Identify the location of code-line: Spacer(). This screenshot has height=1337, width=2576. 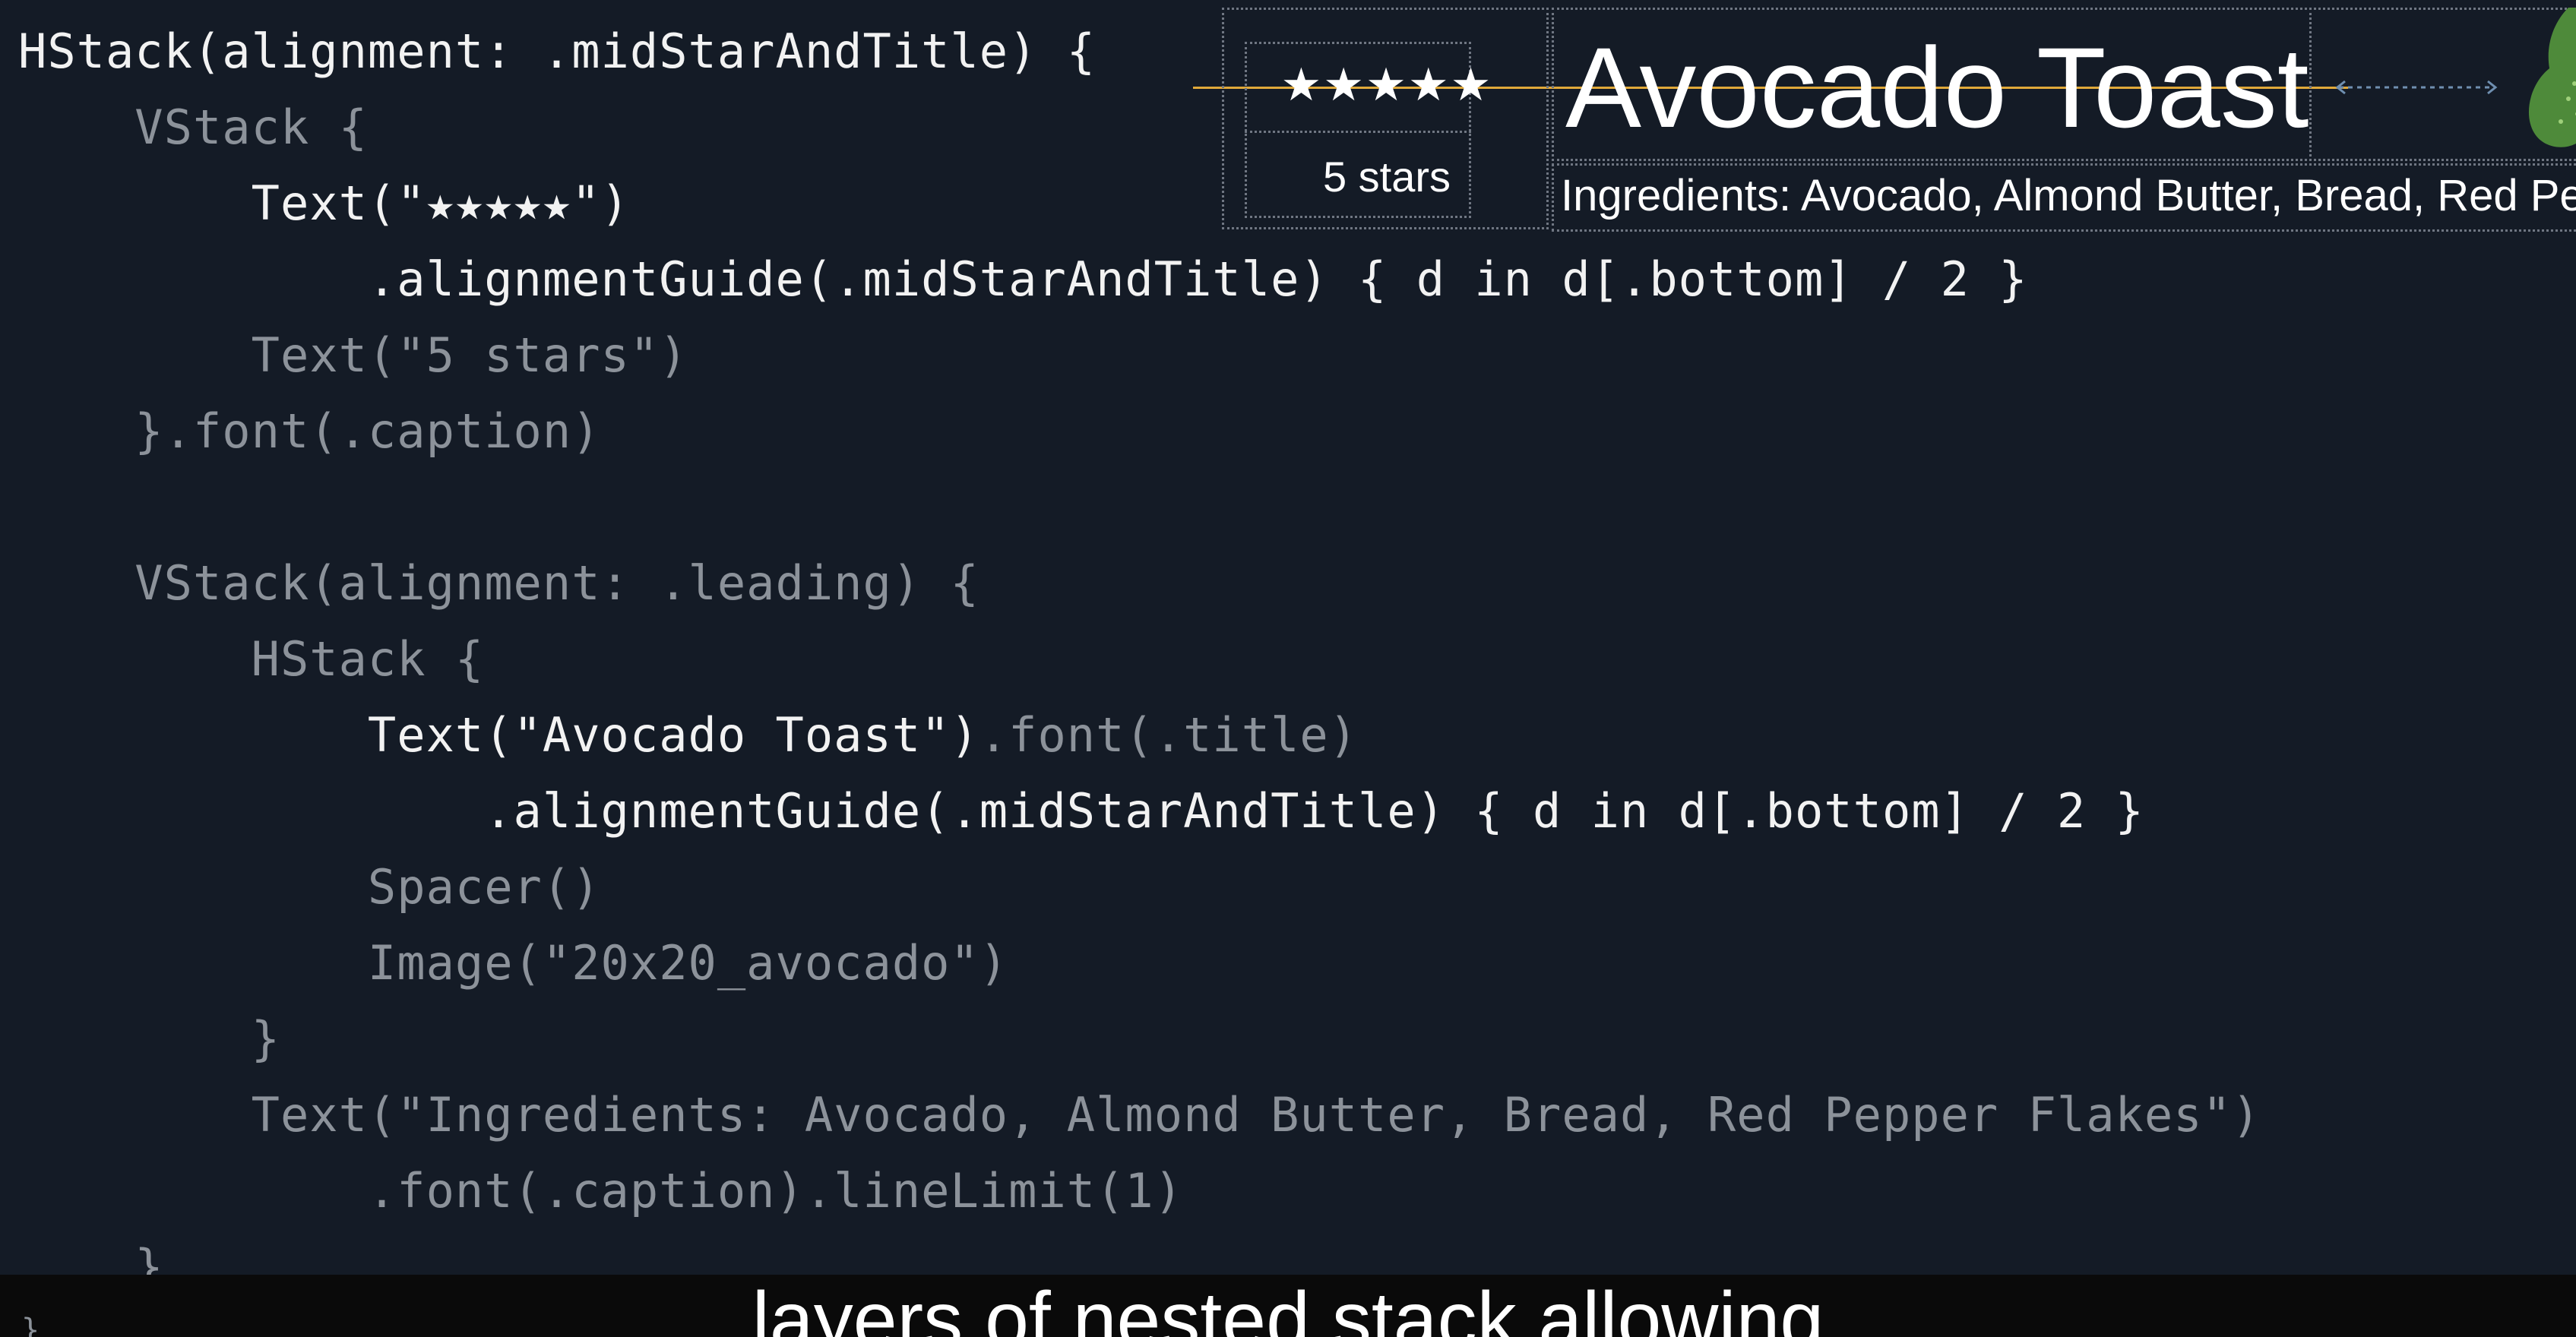
(309, 887).